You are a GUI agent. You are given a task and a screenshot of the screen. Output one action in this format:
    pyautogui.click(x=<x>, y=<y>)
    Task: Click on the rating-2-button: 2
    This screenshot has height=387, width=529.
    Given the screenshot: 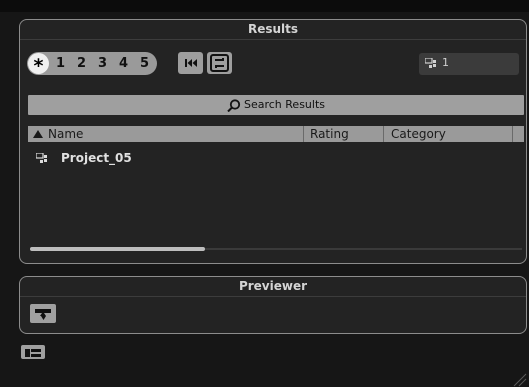 What is the action you would take?
    pyautogui.click(x=81, y=63)
    